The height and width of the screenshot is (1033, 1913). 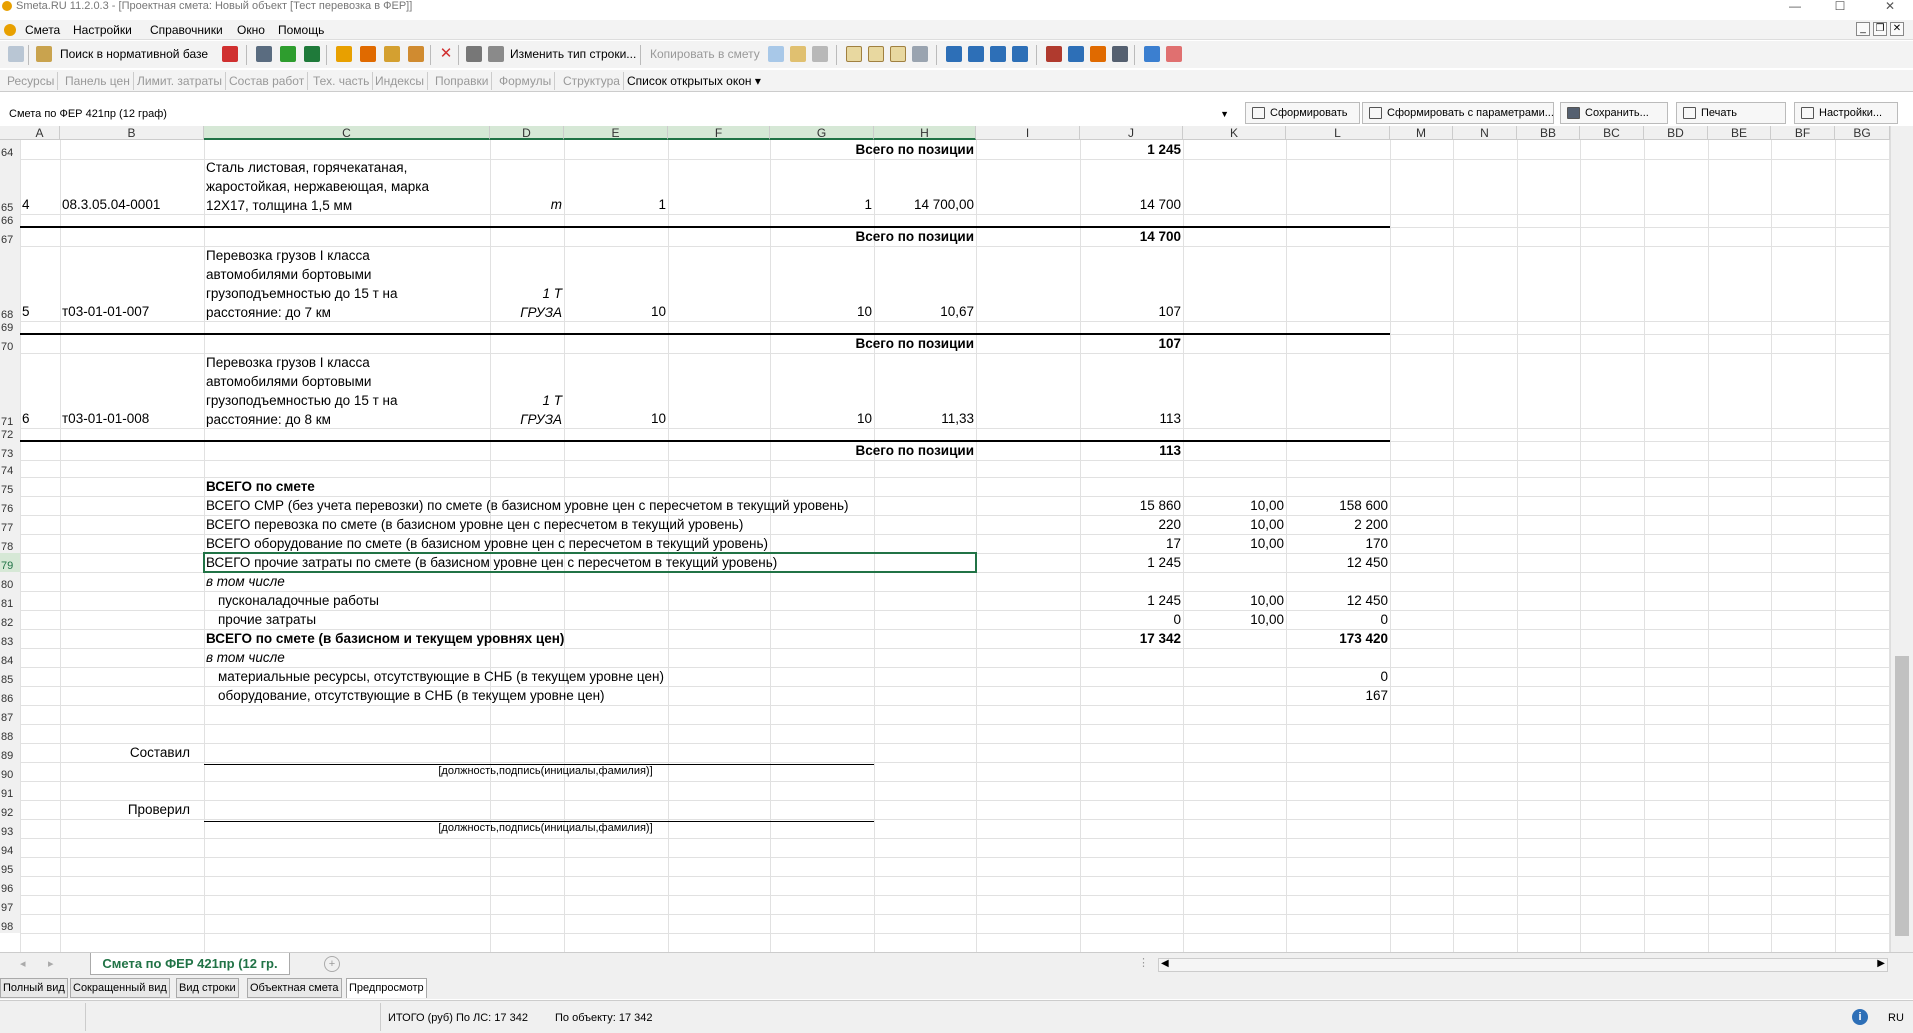 What do you see at coordinates (925, 311) in the screenshot?
I see `cell-h: 10,67` at bounding box center [925, 311].